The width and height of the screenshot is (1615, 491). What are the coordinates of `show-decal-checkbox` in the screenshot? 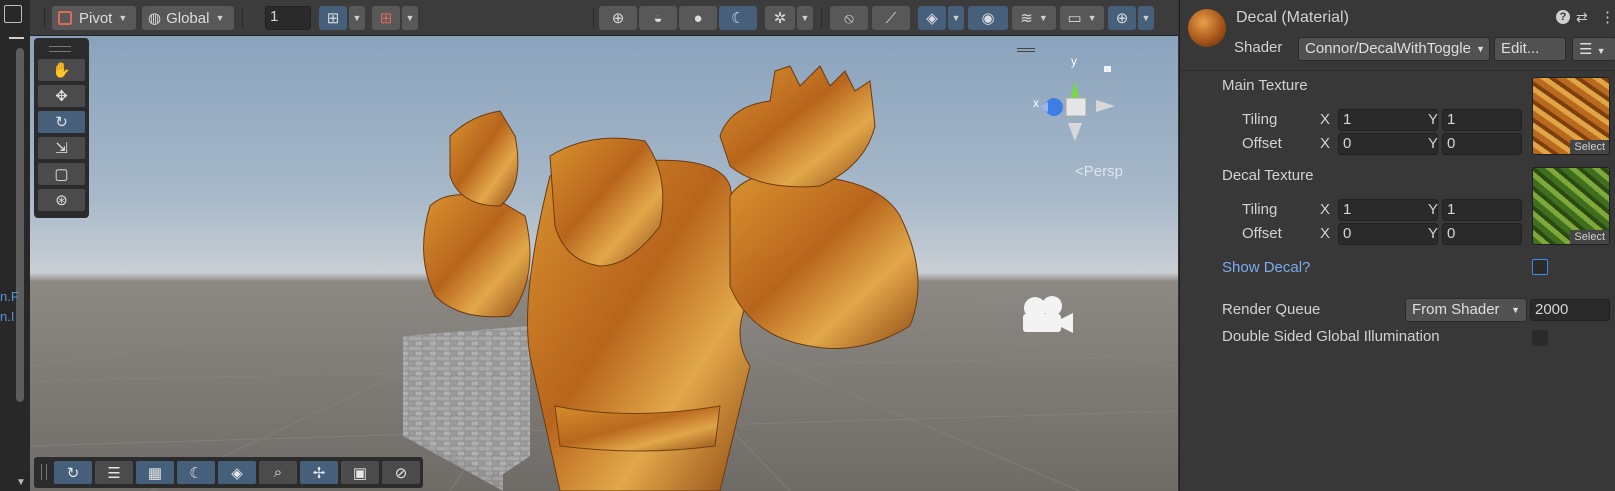 It's located at (1540, 267).